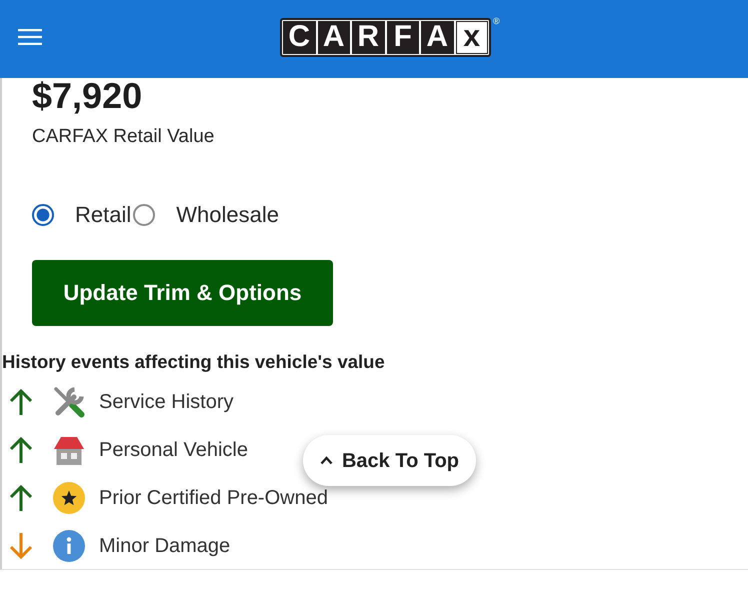 The height and width of the screenshot is (600, 748). What do you see at coordinates (496, 21) in the screenshot?
I see `registered-mark: ®` at bounding box center [496, 21].